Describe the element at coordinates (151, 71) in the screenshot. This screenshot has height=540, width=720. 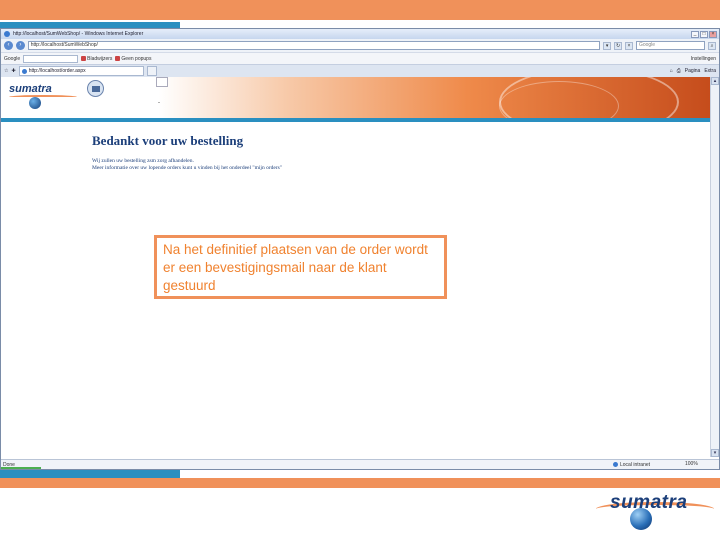
I see `new-tab-button` at that location.